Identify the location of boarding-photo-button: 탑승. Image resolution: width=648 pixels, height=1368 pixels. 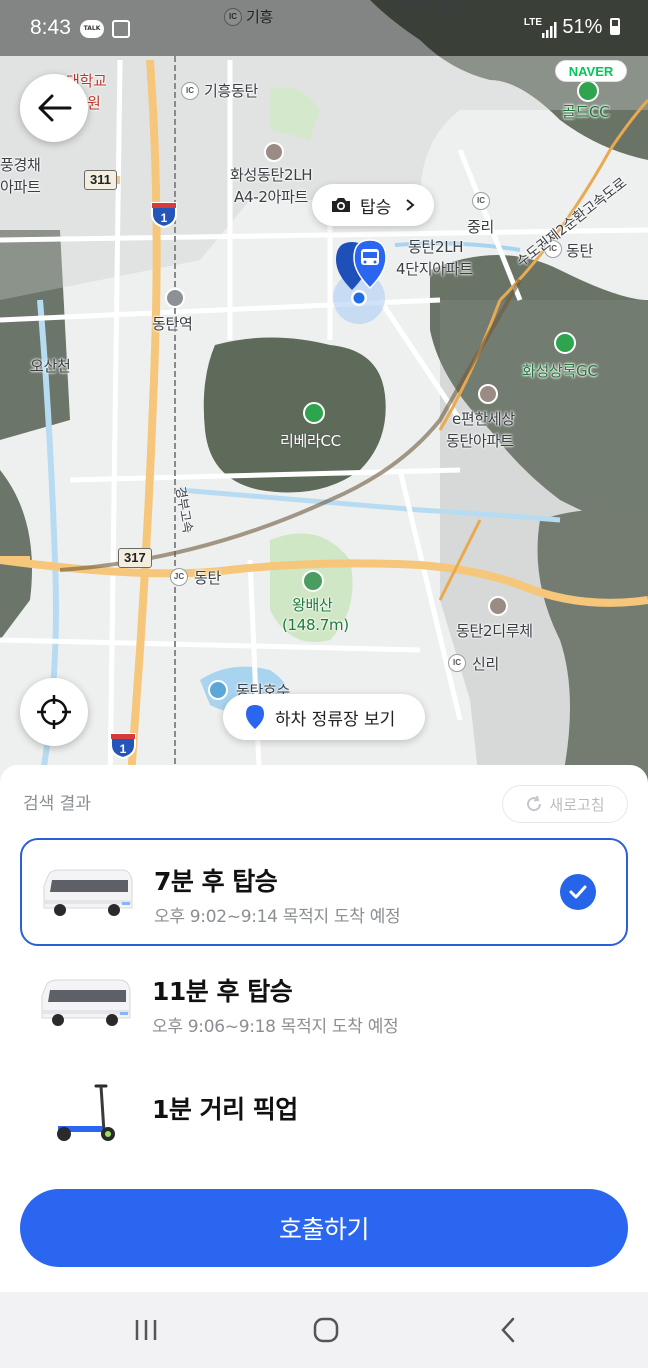
(373, 205).